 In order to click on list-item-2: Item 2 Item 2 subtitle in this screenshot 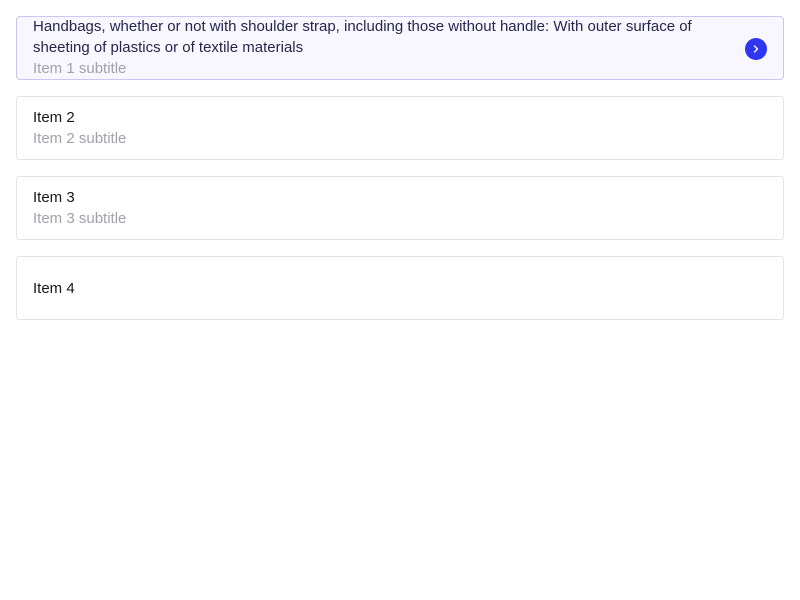, I will do `click(400, 128)`.